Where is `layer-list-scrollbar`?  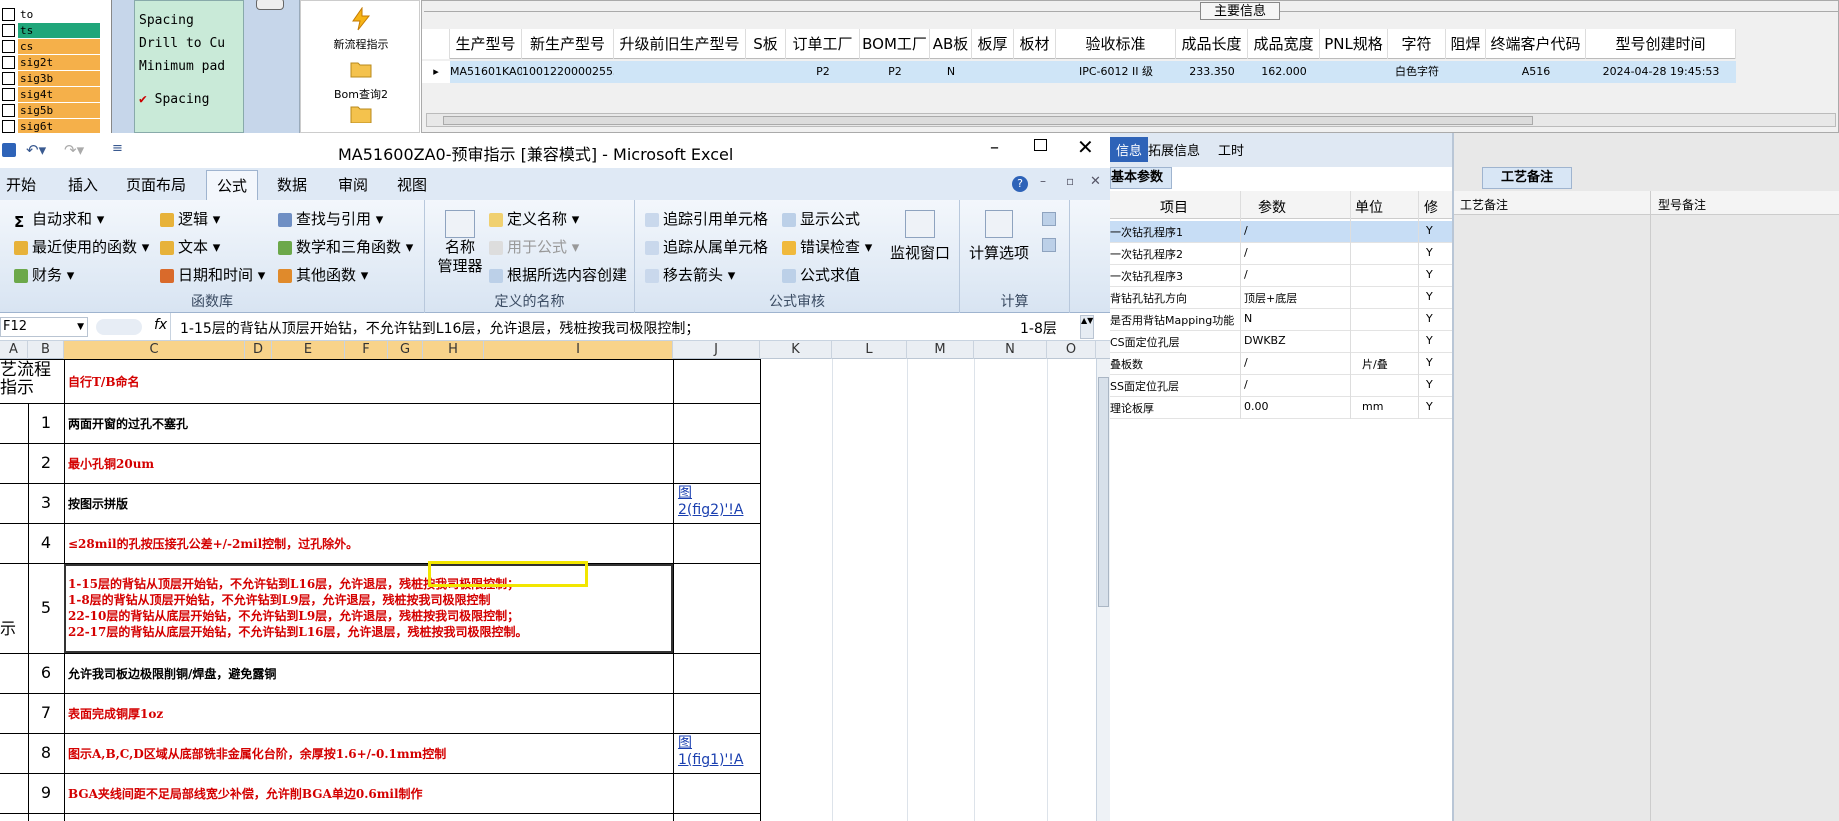
layer-list-scrollbar is located at coordinates (123, 66).